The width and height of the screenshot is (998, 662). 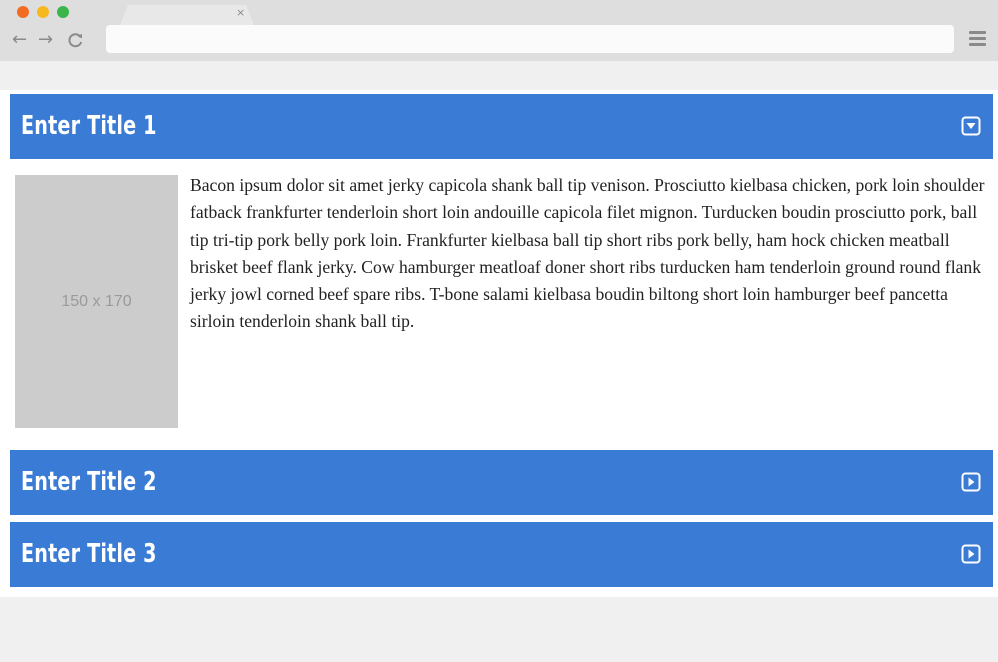 I want to click on window-minimize-dot, so click(x=43, y=12).